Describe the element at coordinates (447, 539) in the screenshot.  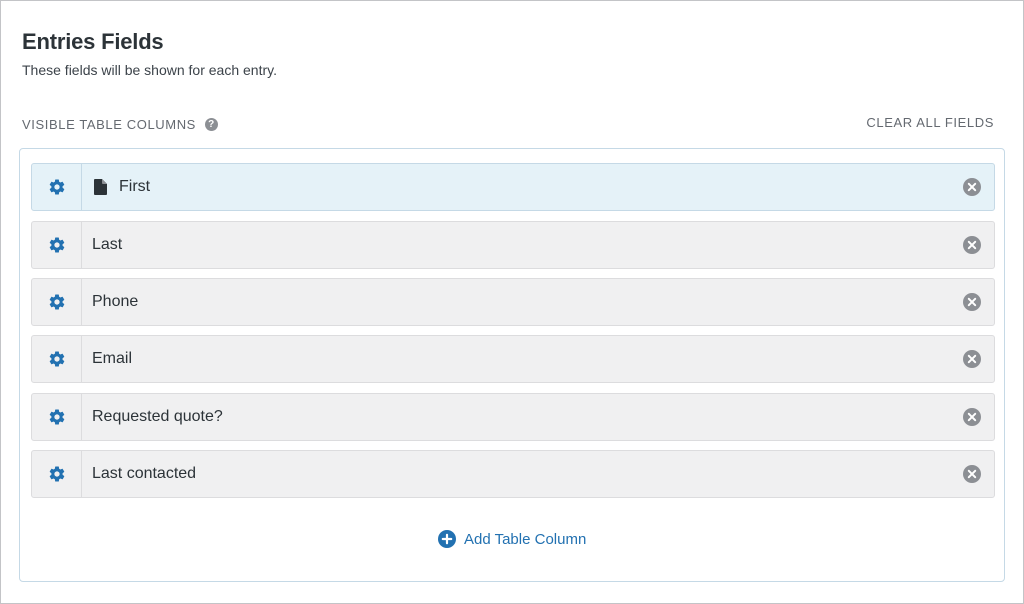
I see `plus-circle-icon` at that location.